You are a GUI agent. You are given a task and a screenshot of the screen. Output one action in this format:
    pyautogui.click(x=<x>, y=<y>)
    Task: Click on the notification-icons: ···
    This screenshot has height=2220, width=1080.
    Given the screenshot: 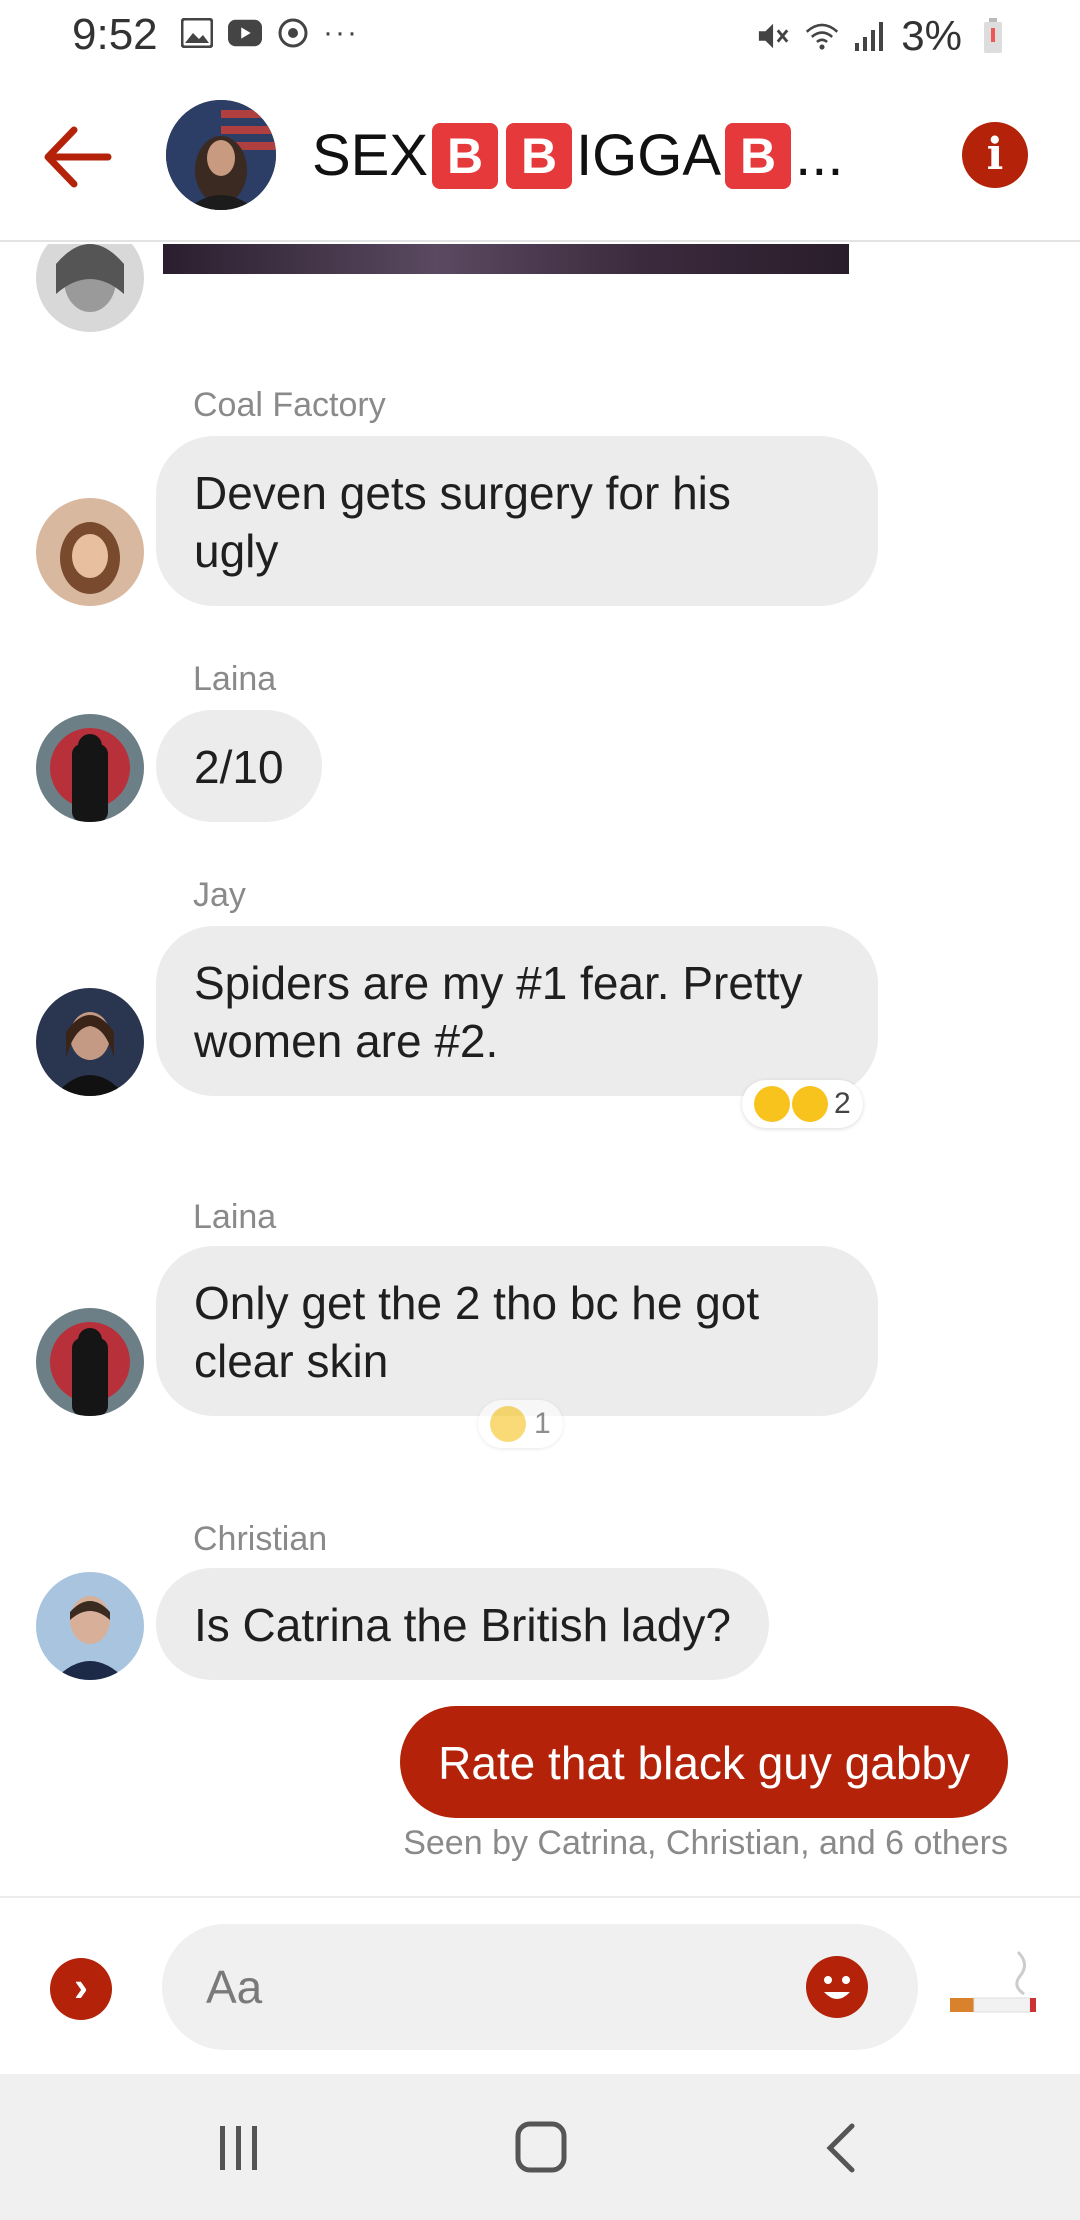 What is the action you would take?
    pyautogui.click(x=269, y=33)
    